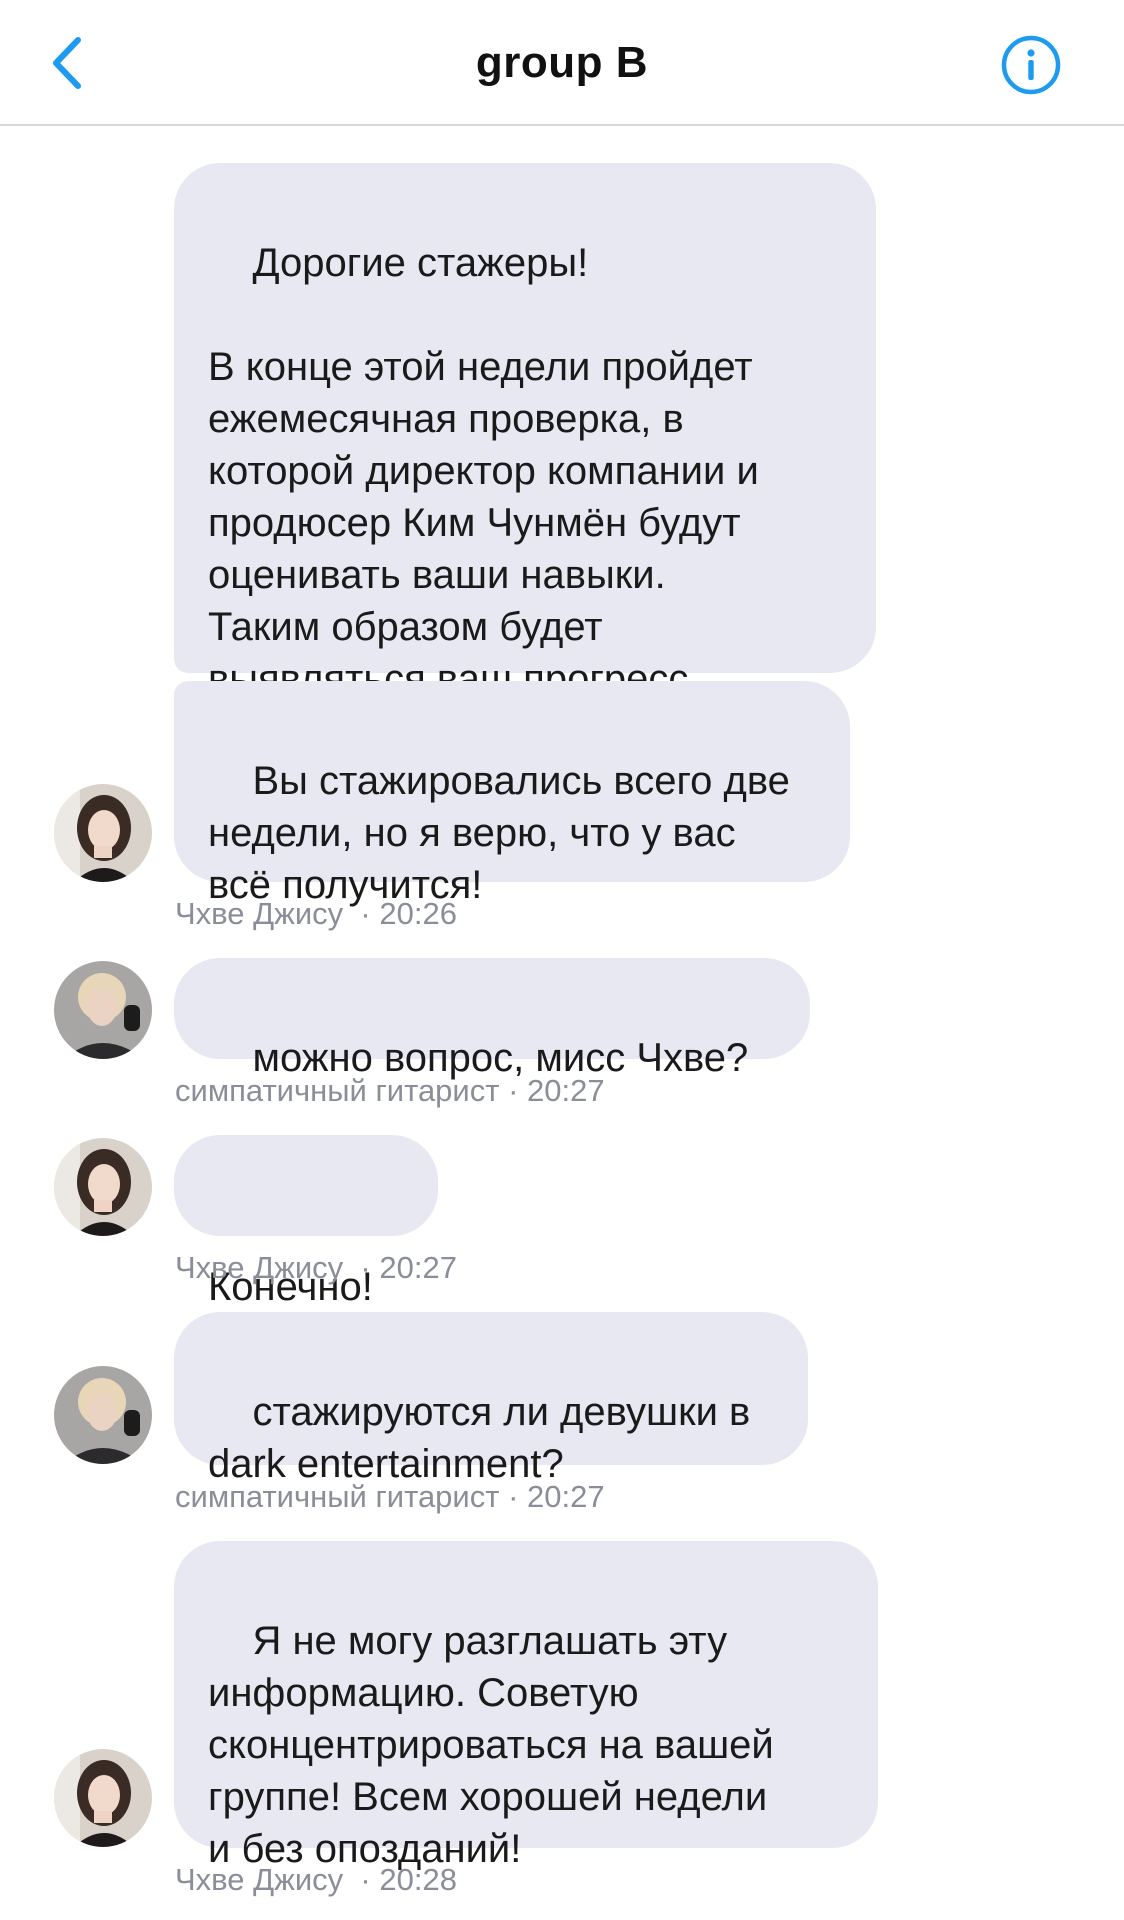  I want to click on message-meta: Чхве Джису · 20:27, so click(316, 1268).